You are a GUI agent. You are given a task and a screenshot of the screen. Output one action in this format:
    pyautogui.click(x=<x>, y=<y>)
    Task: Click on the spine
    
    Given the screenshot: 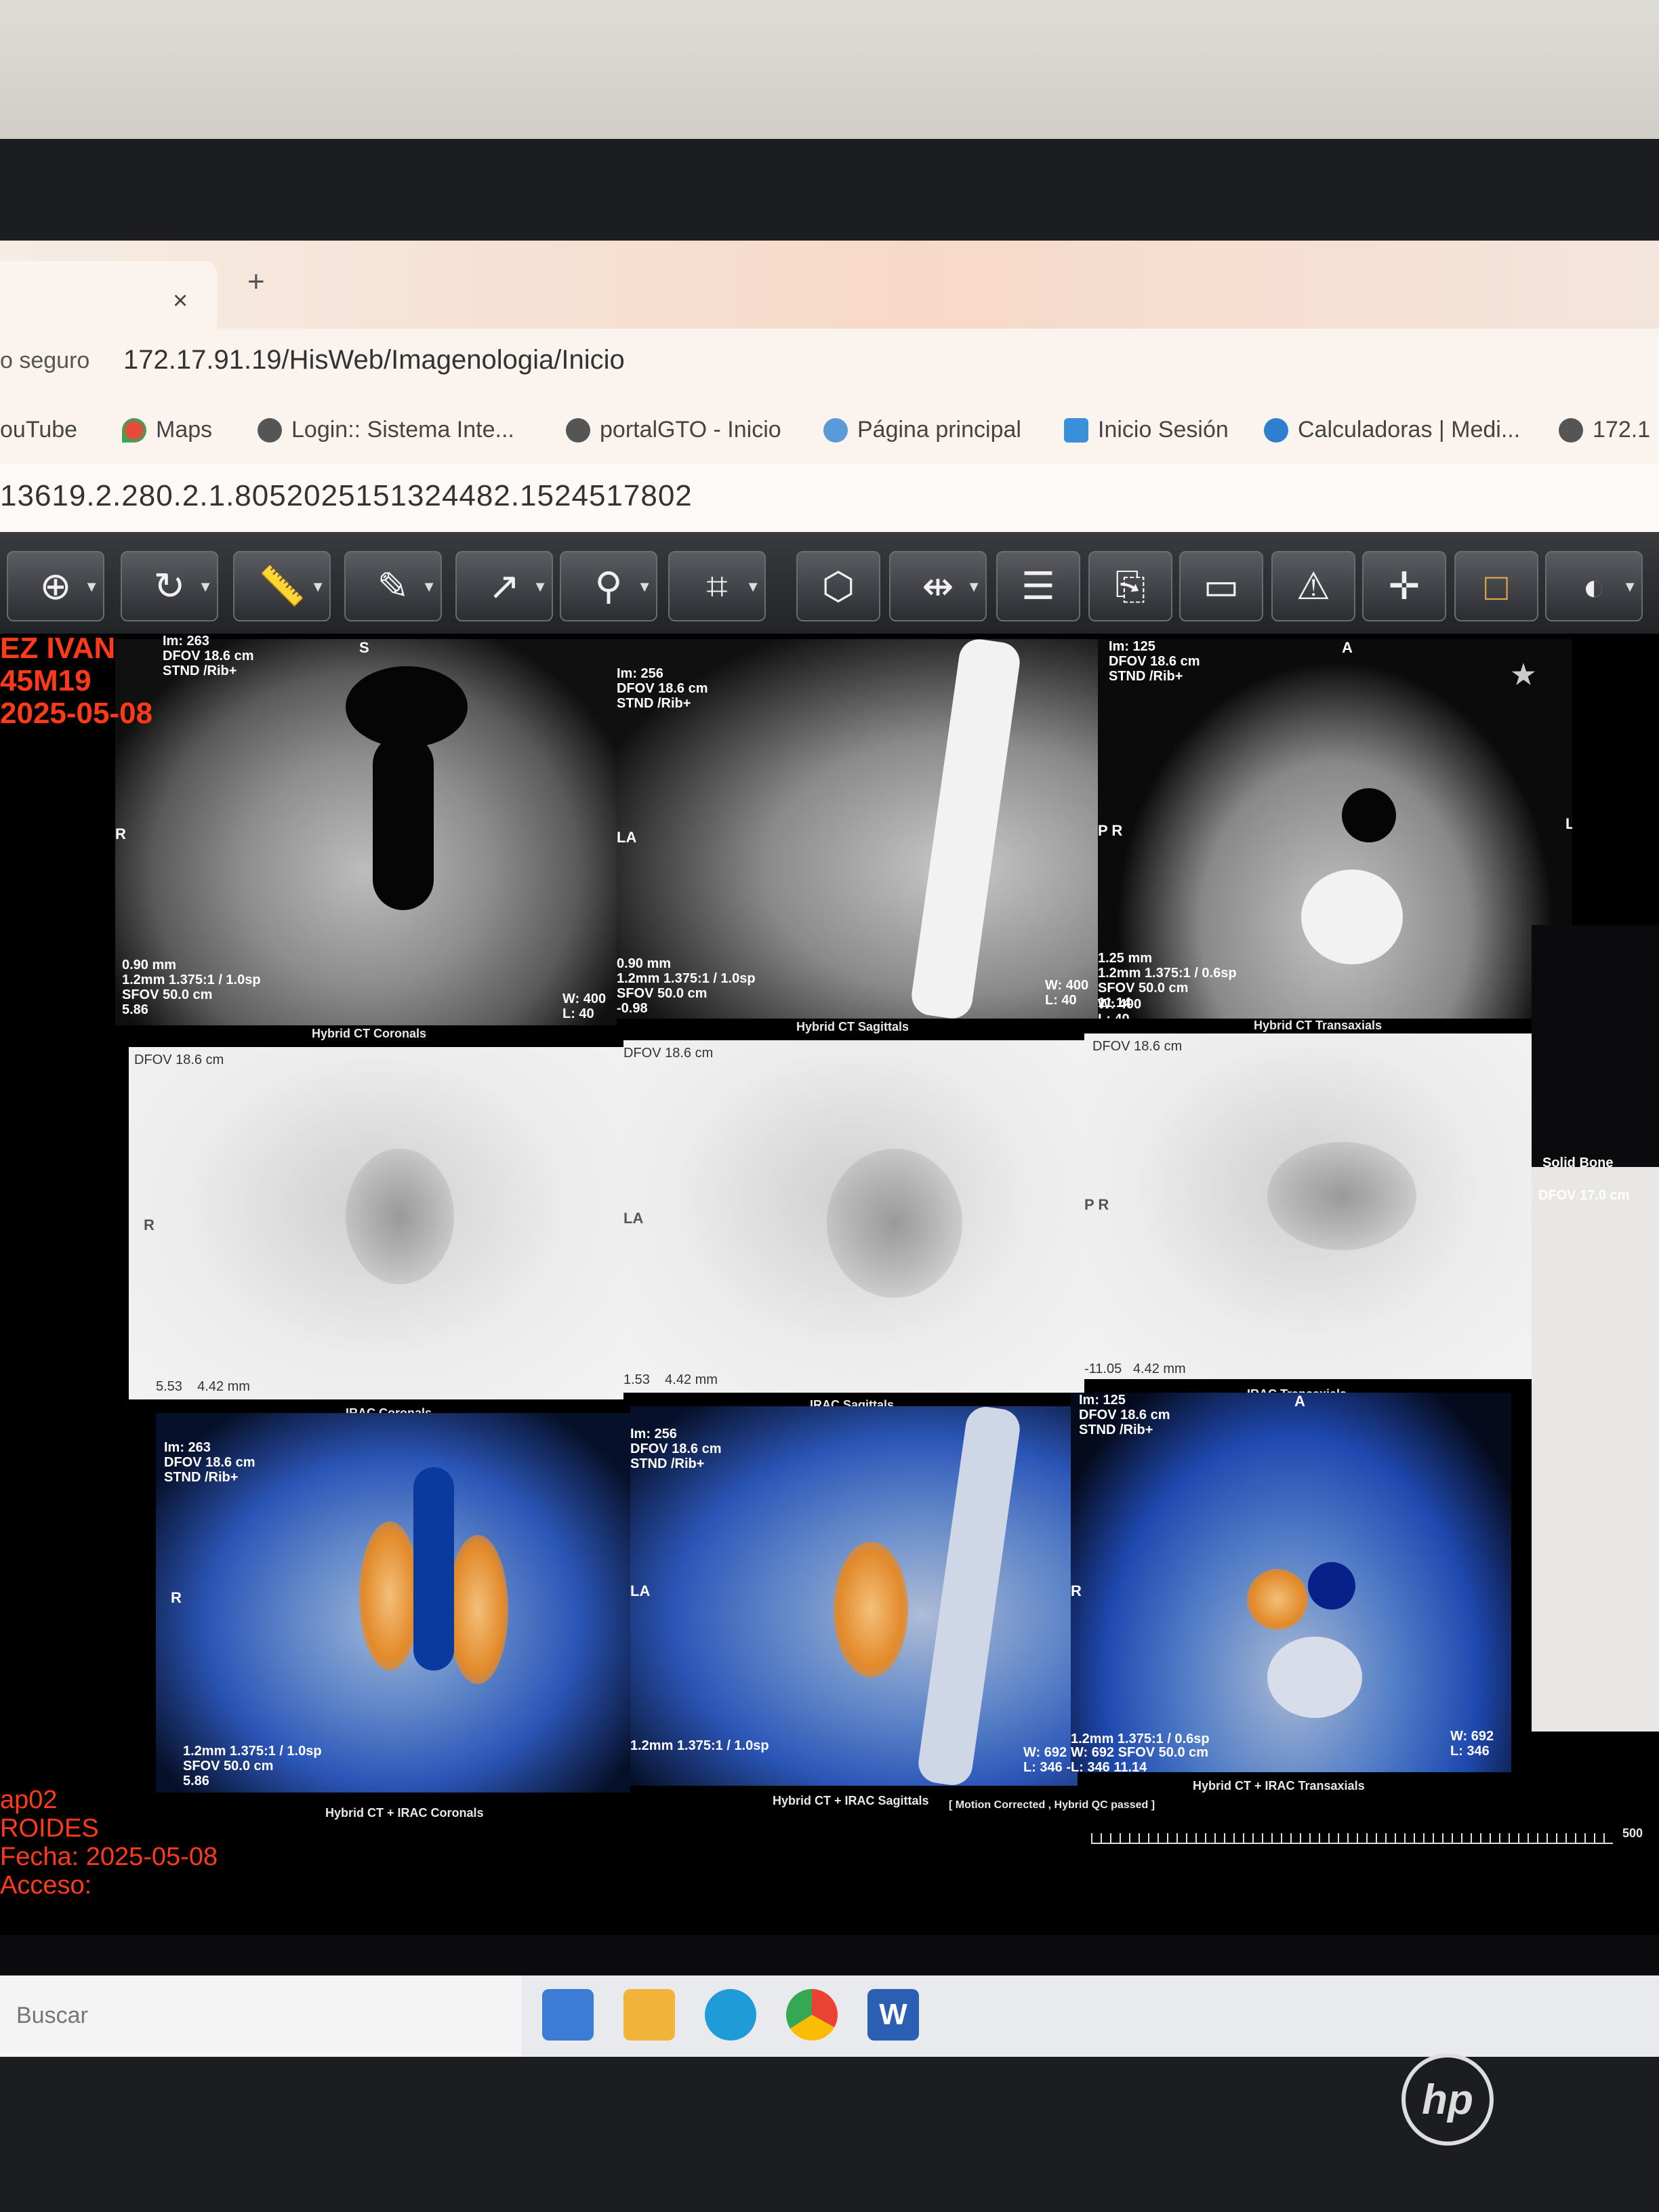 What is the action you would take?
    pyautogui.click(x=970, y=1596)
    